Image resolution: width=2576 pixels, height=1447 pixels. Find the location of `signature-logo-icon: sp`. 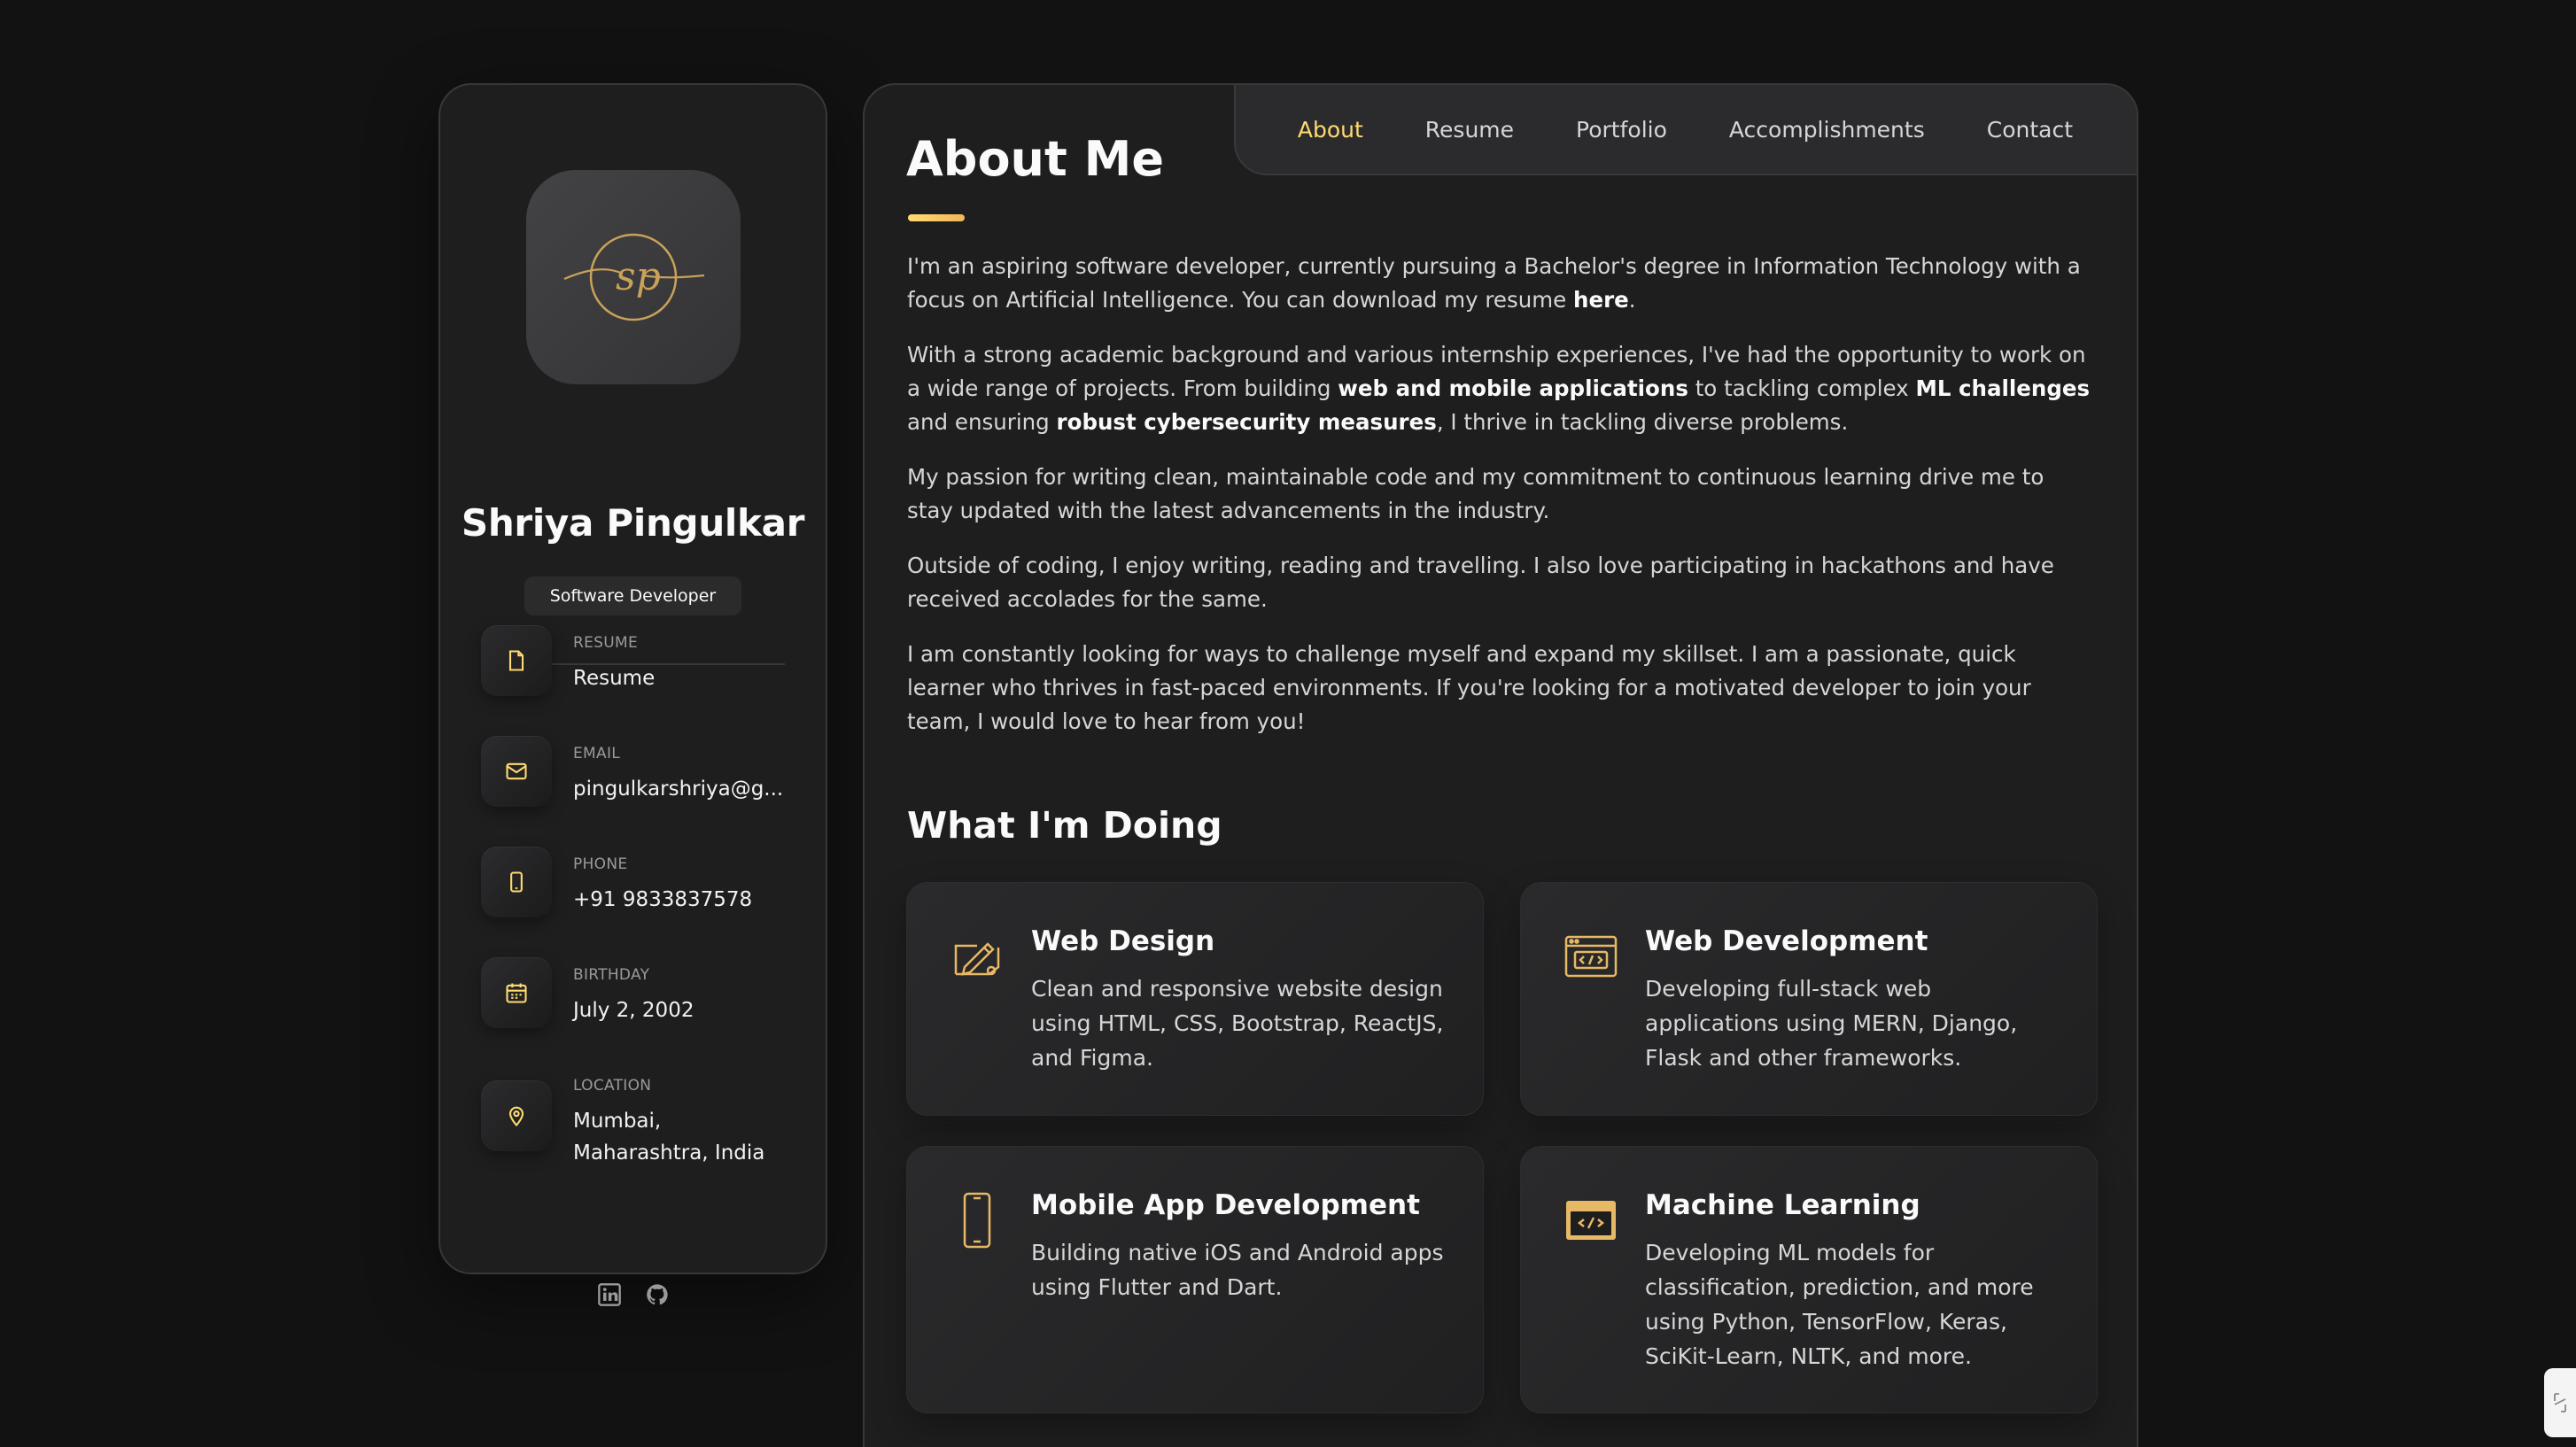

signature-logo-icon: sp is located at coordinates (634, 277).